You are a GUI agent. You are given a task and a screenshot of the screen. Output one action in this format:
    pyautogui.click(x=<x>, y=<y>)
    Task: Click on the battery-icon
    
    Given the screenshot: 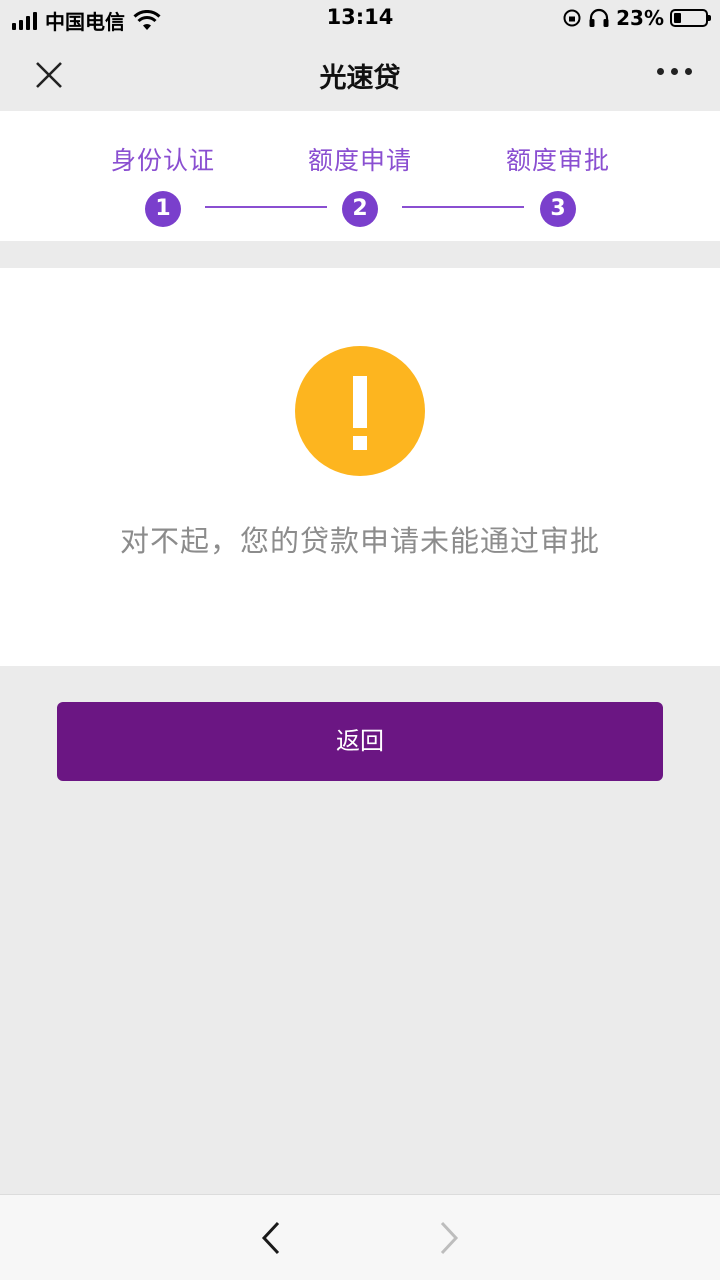 What is the action you would take?
    pyautogui.click(x=690, y=18)
    